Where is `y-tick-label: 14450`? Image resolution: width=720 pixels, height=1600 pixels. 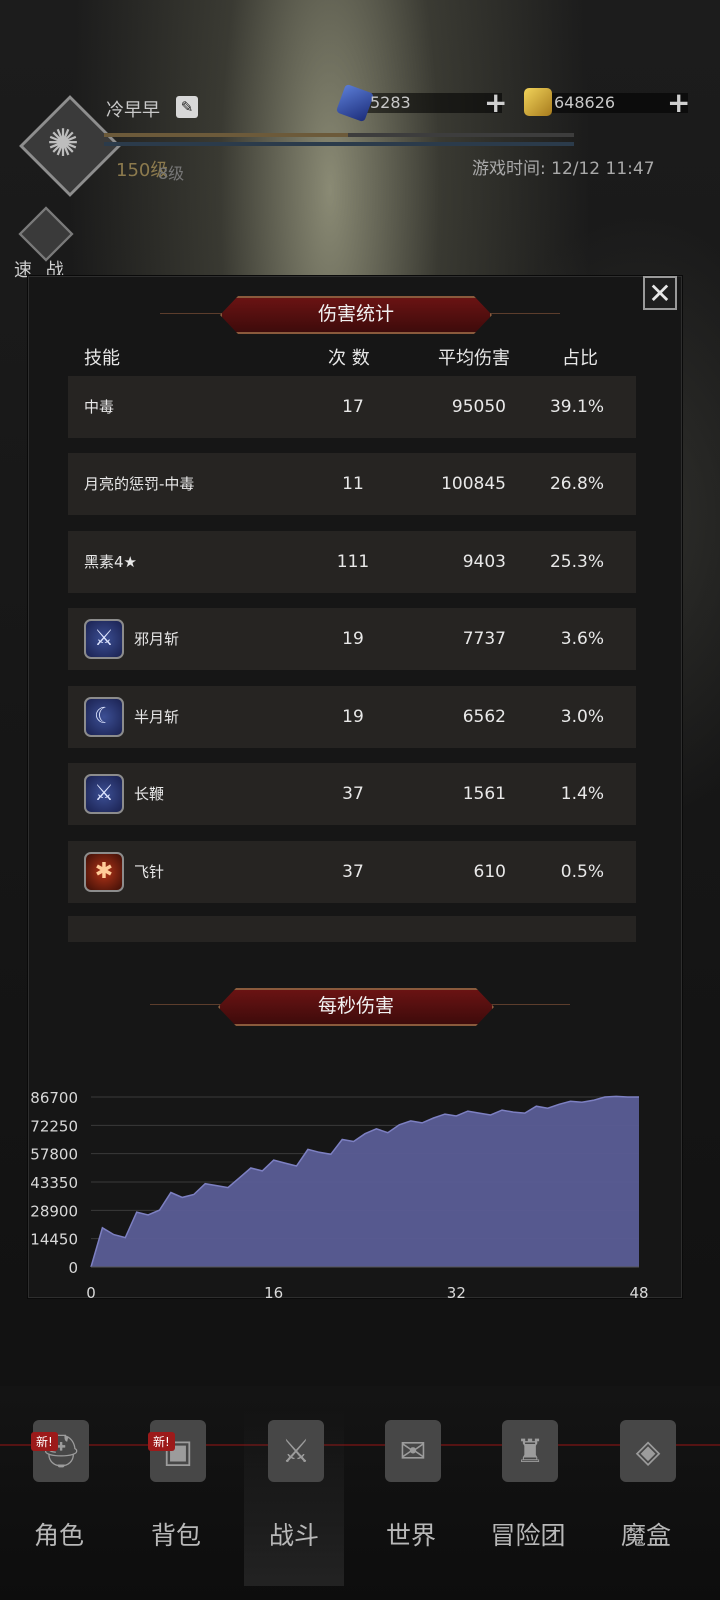 y-tick-label: 14450 is located at coordinates (54, 1240).